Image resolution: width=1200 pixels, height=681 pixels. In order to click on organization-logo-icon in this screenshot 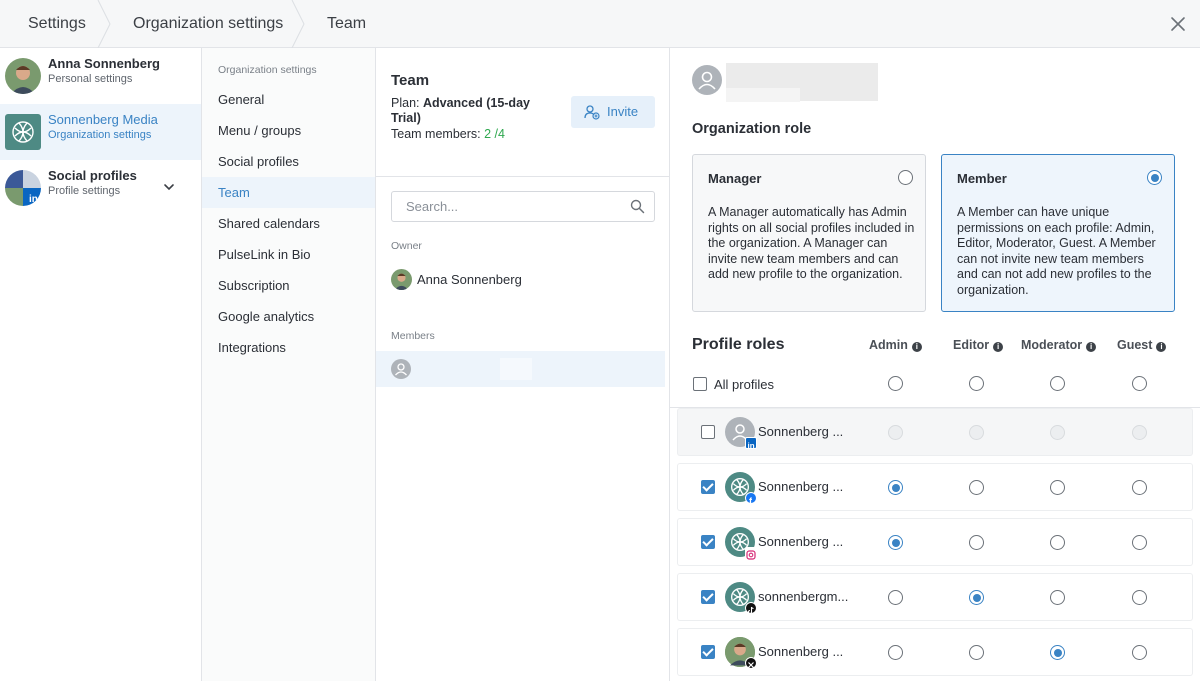, I will do `click(23, 132)`.